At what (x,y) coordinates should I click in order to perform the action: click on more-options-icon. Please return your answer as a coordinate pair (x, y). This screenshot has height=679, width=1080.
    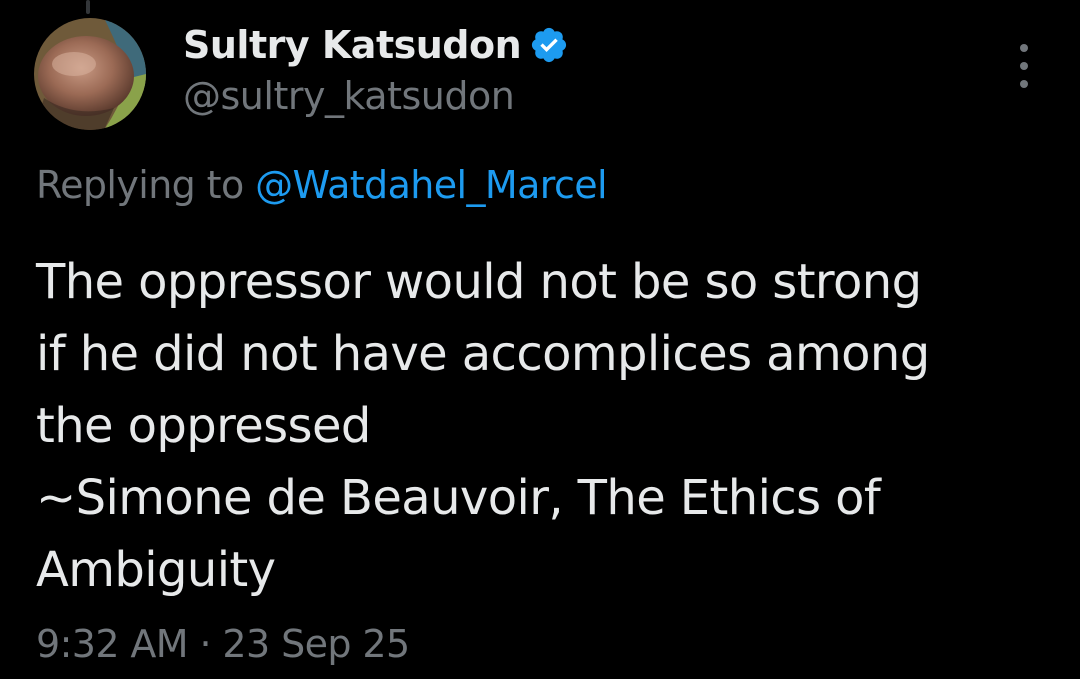
    Looking at the image, I should click on (1024, 48).